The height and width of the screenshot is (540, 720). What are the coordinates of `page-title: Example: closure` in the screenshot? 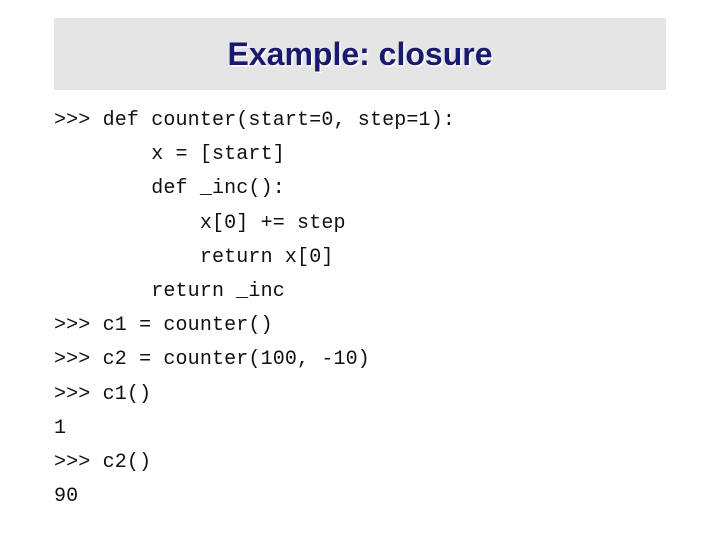 It's located at (360, 54).